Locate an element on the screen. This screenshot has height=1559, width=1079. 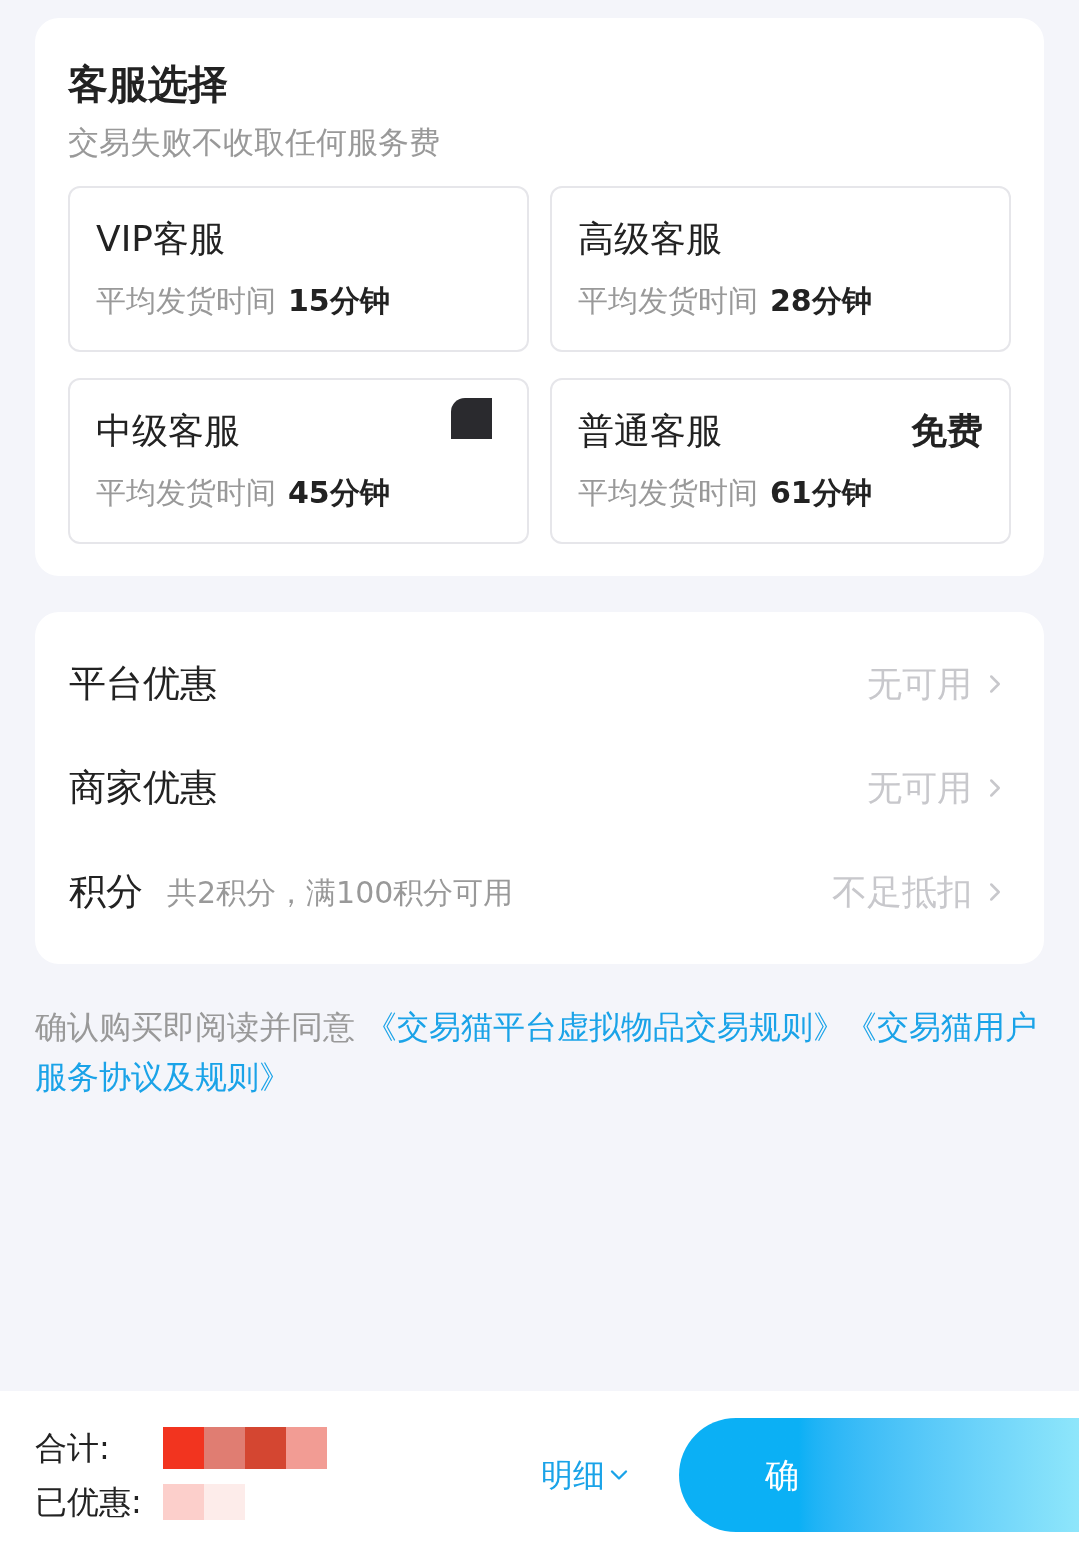
service-option: 中级客服 平均发货时间 45分钟 is located at coordinates (298, 461).